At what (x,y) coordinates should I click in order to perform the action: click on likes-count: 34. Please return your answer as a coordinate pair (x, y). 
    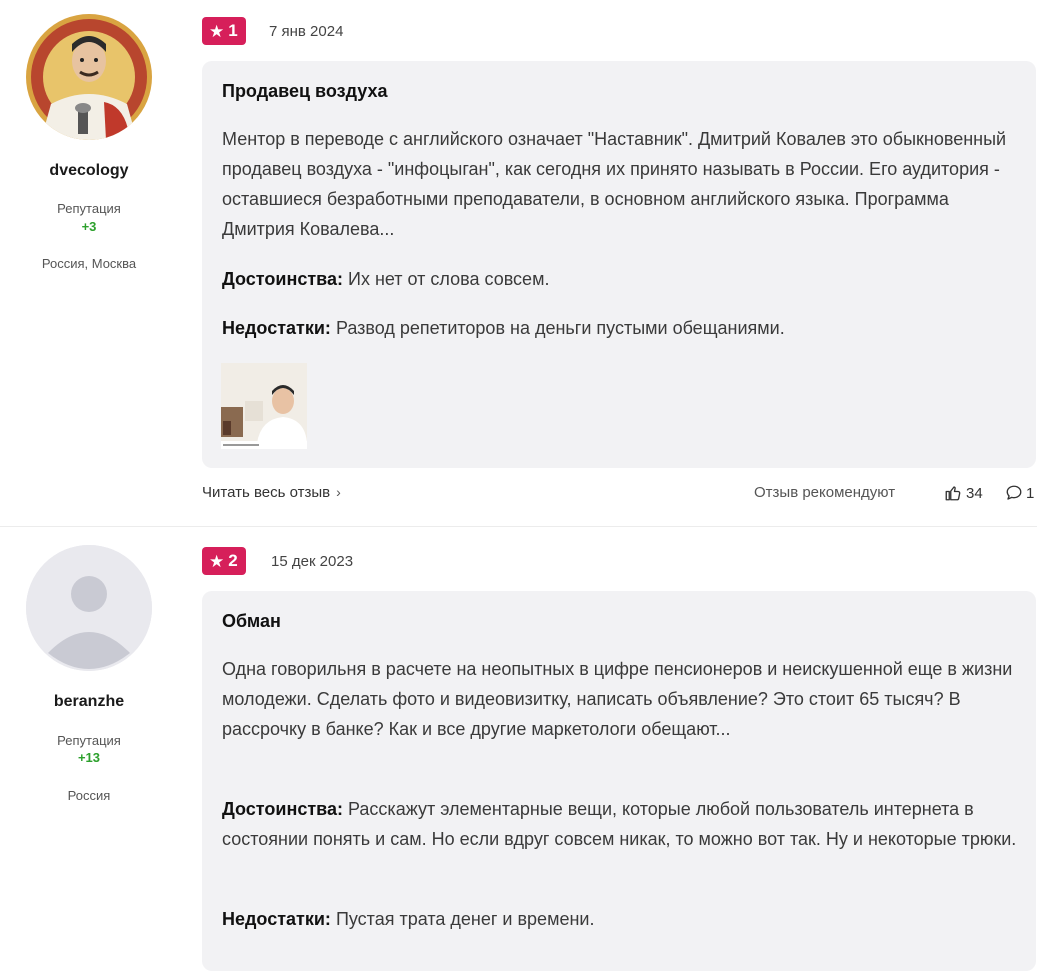
    Looking at the image, I should click on (974, 493).